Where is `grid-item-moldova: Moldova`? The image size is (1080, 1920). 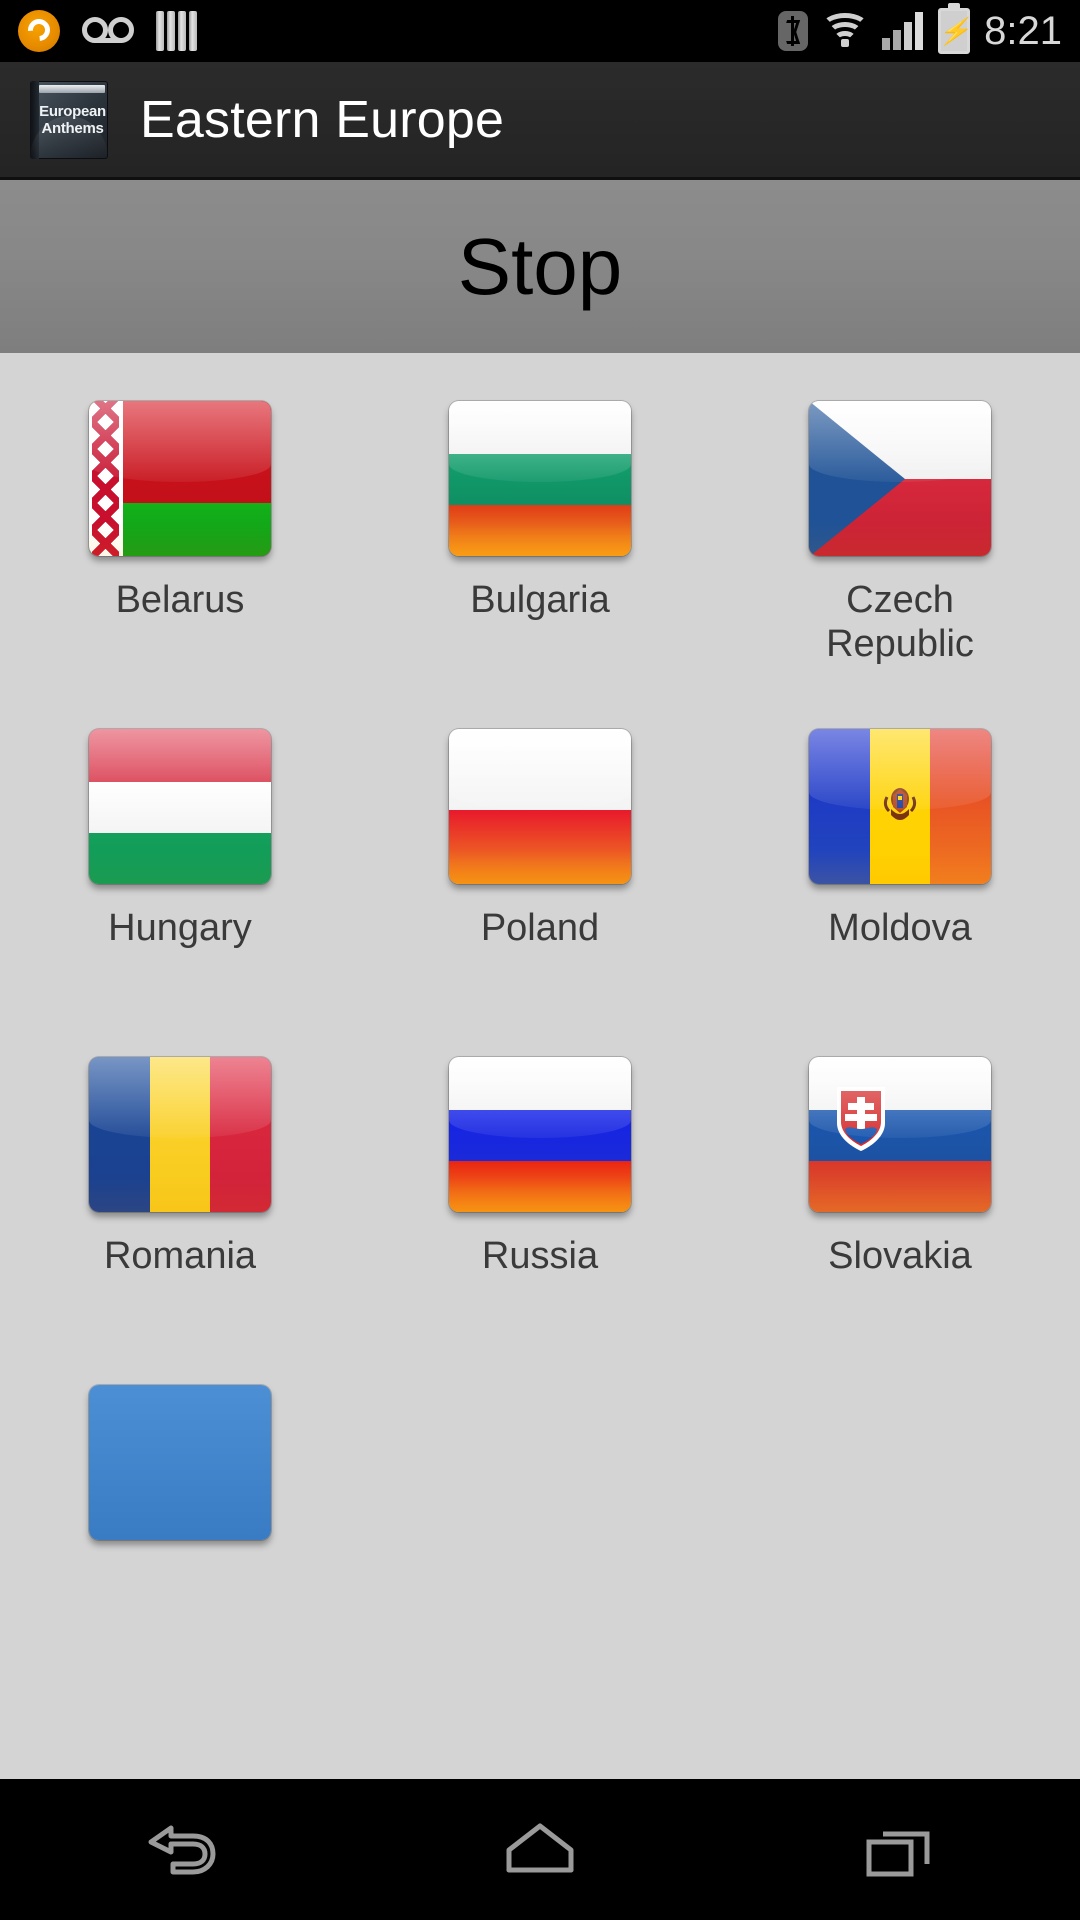
grid-item-moldova: Moldova is located at coordinates (900, 893).